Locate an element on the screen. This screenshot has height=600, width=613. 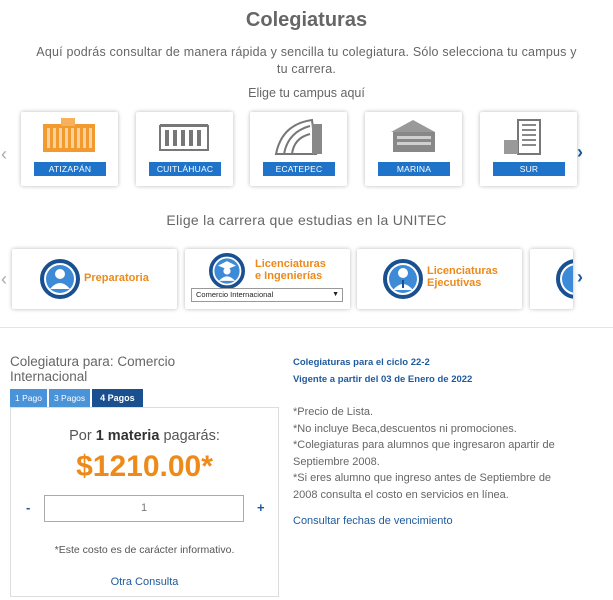
campus-label: SUR is located at coordinates (529, 169).